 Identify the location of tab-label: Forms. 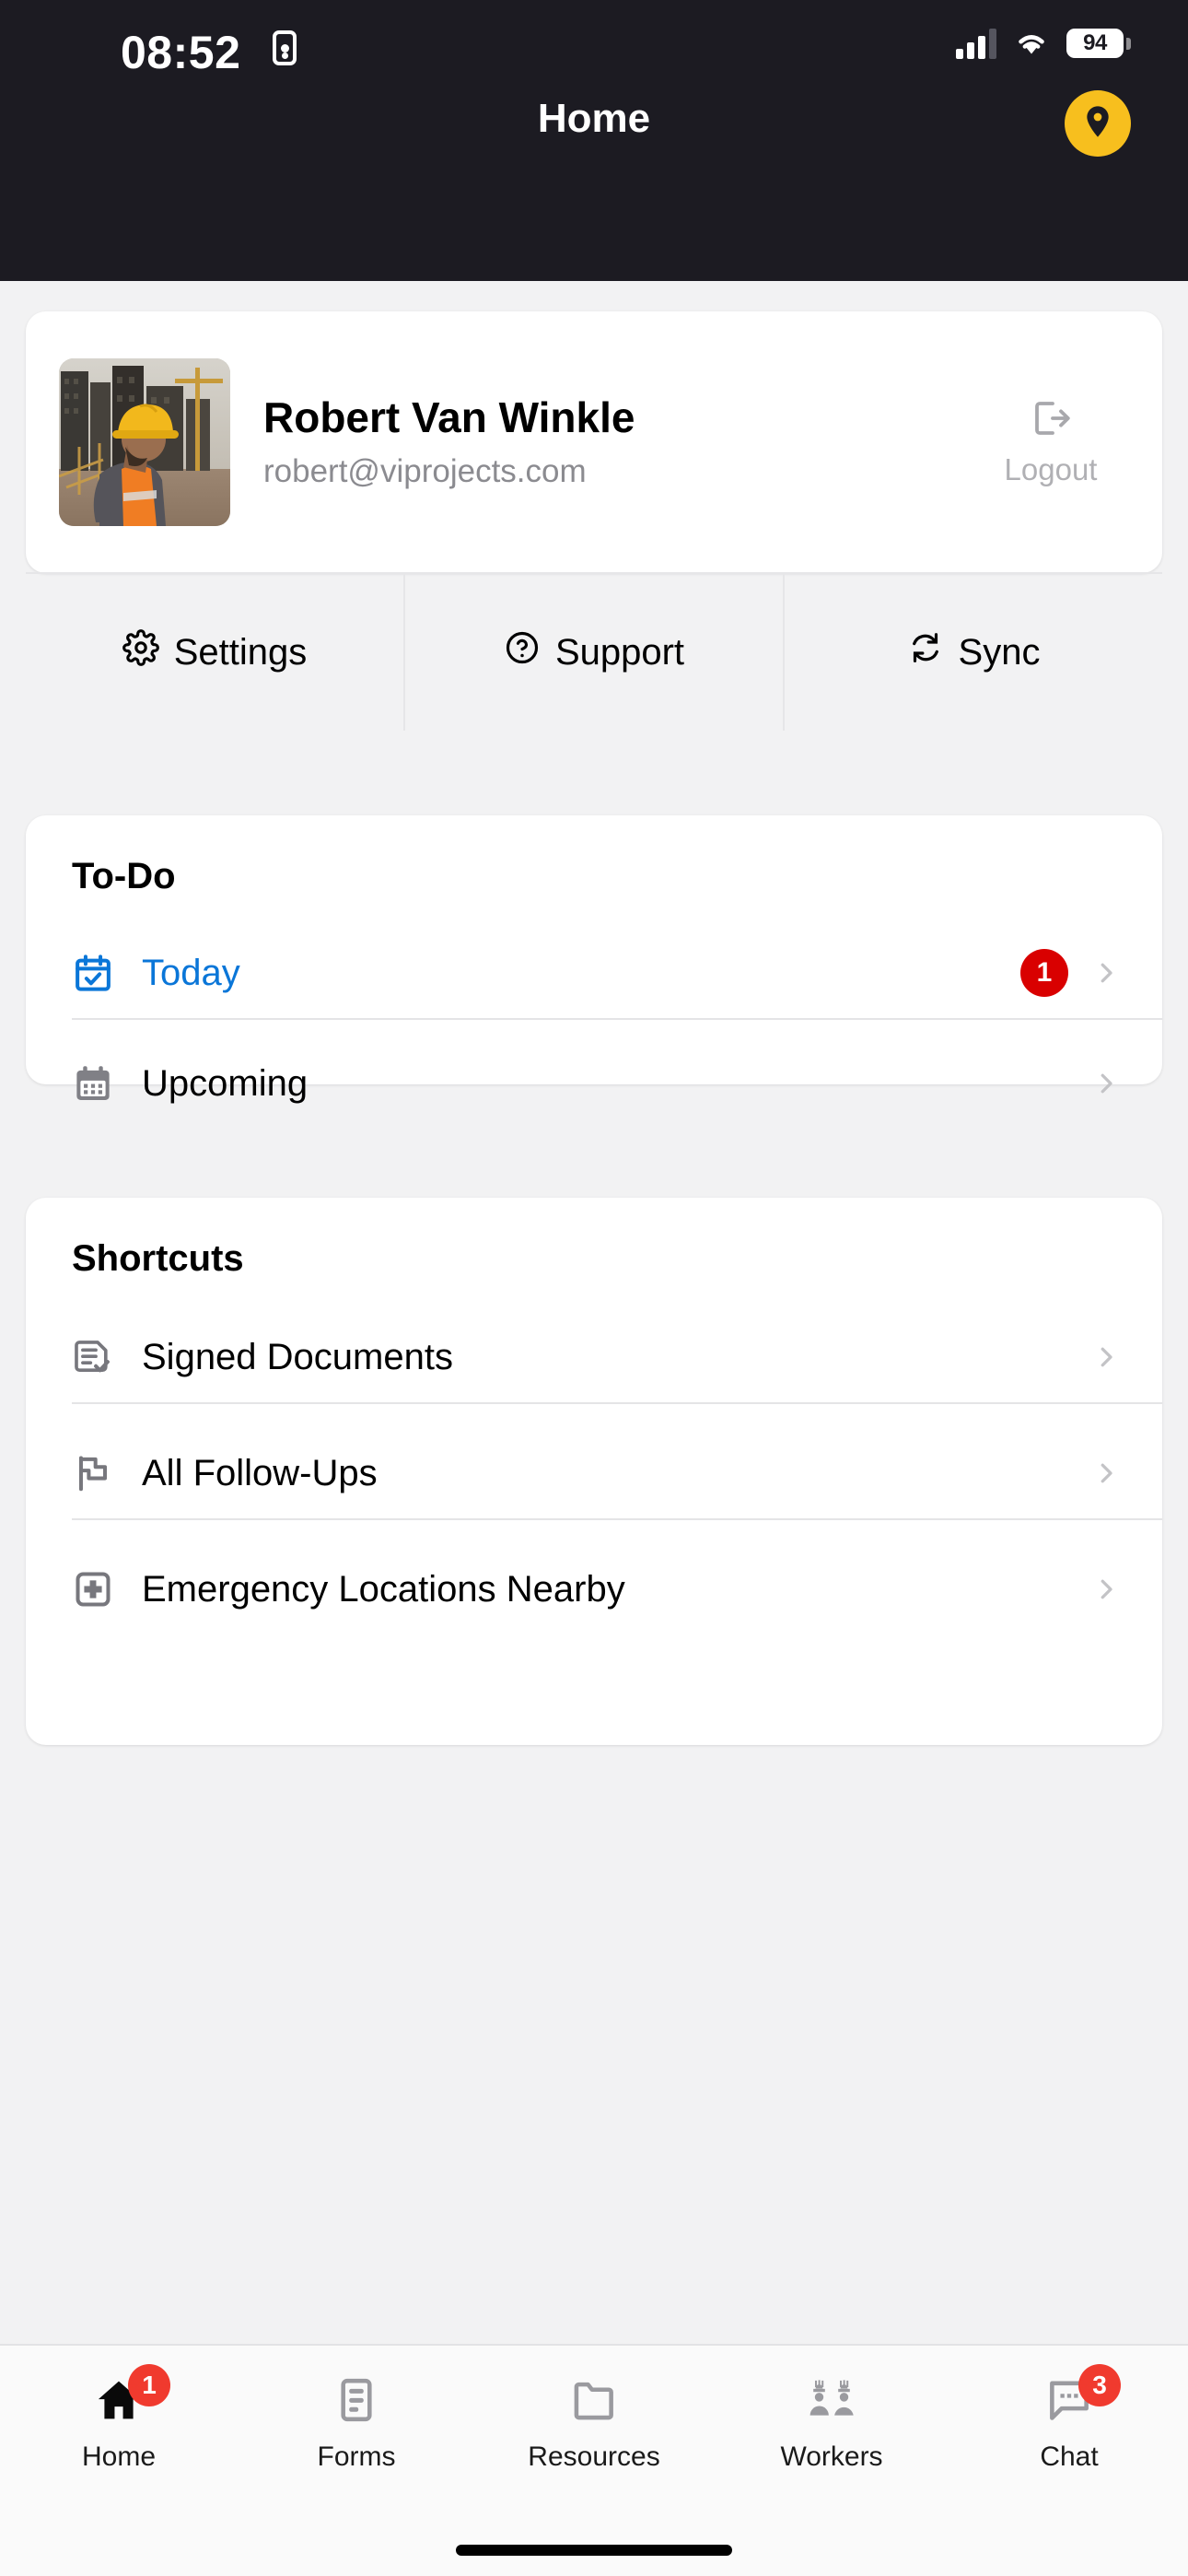
(356, 2456).